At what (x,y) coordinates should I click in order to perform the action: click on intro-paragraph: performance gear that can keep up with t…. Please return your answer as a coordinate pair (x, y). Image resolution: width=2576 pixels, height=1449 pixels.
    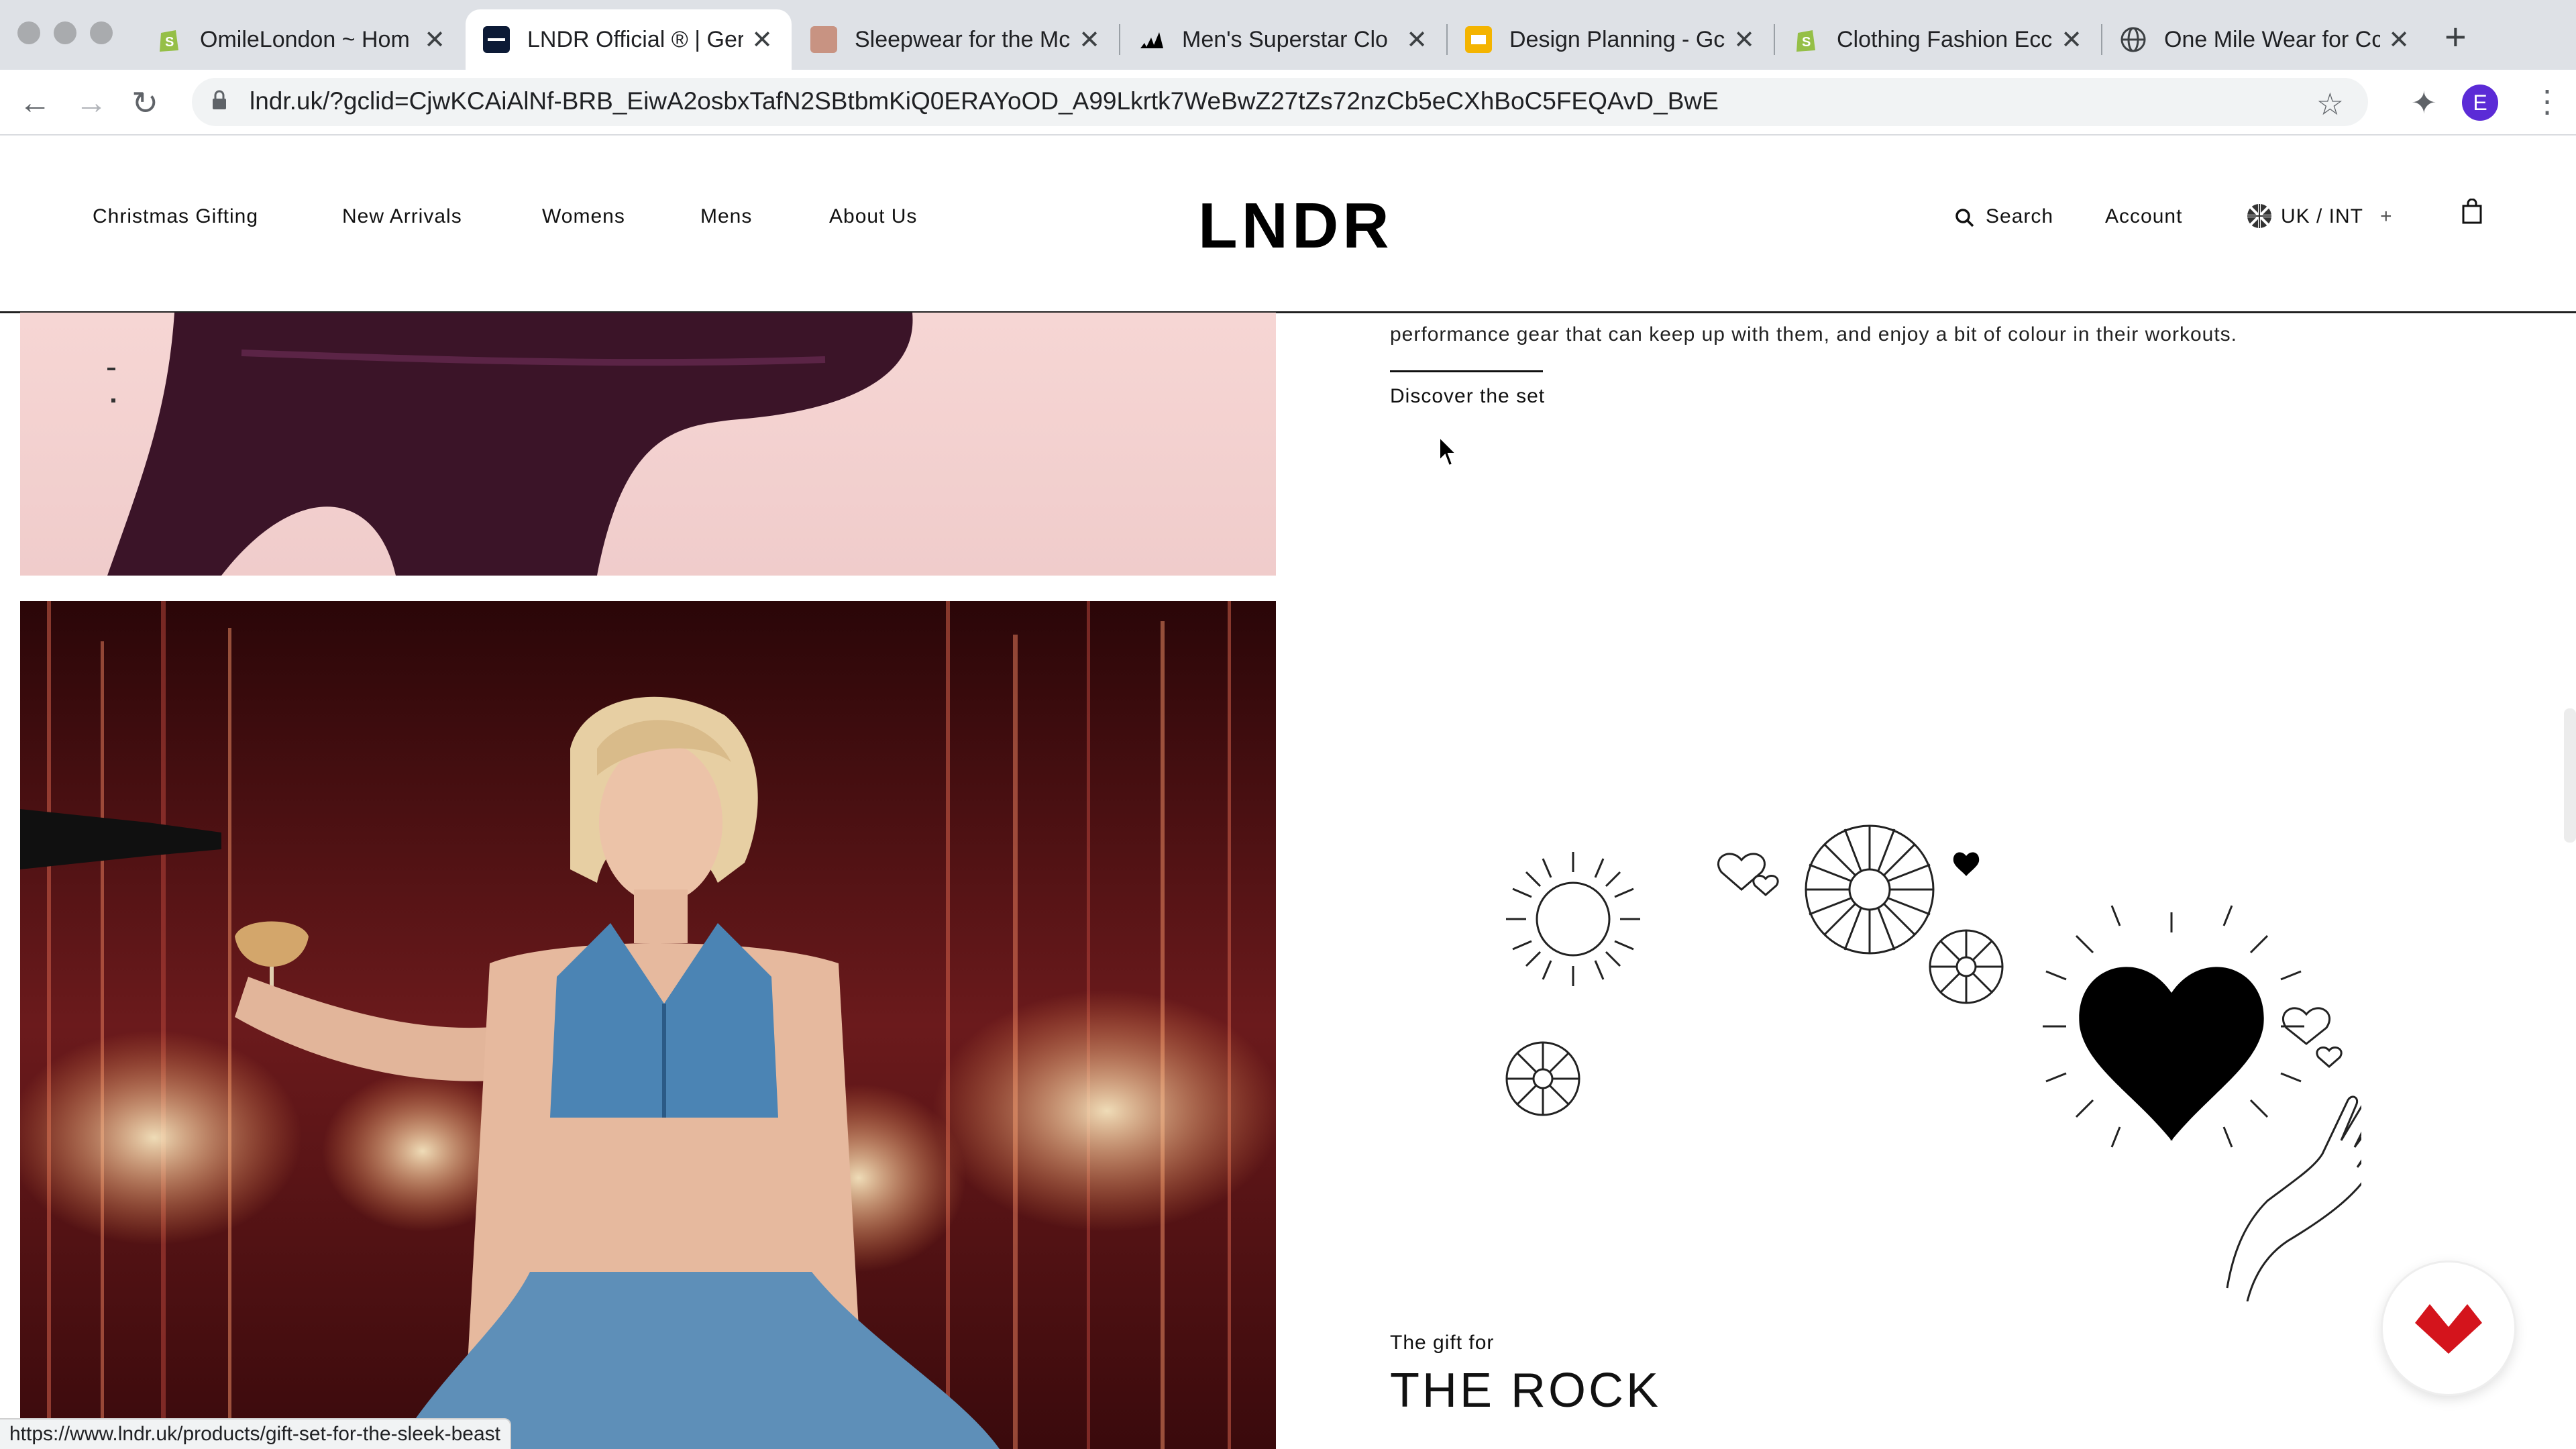
    Looking at the image, I should click on (1813, 334).